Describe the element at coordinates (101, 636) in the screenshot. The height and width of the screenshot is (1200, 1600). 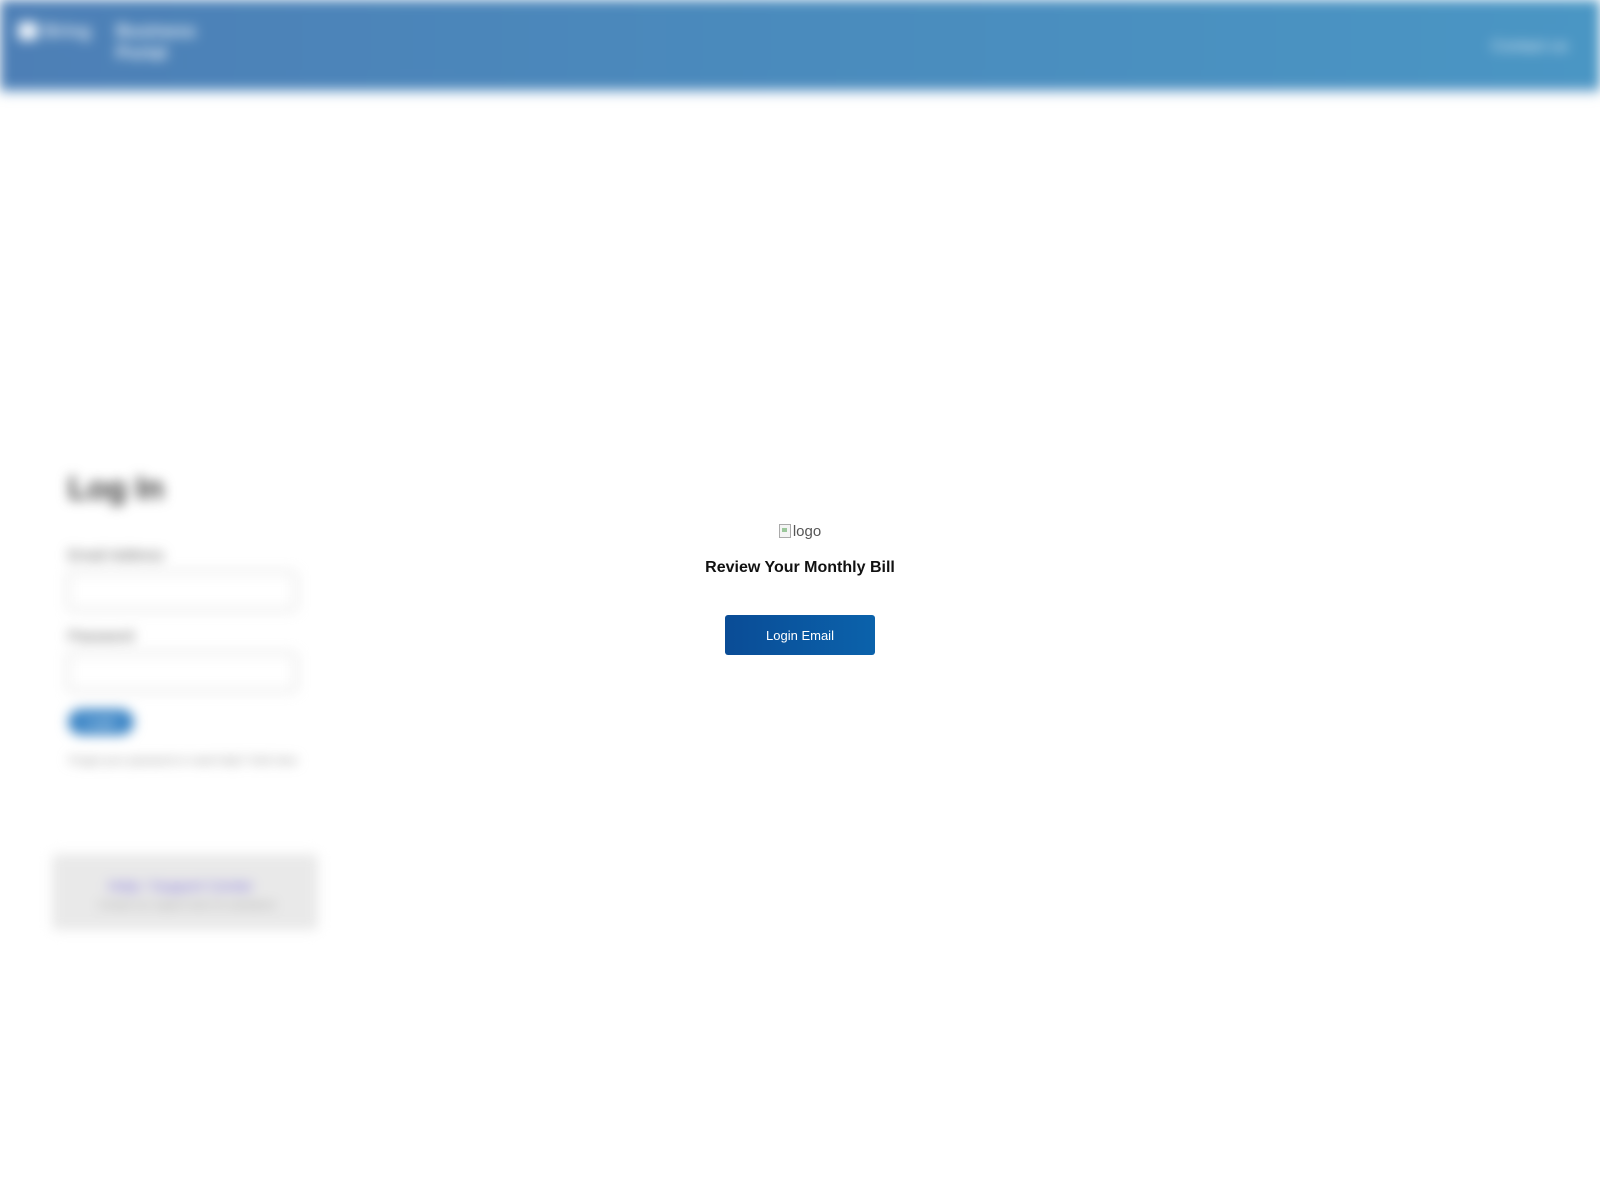
I see `password-label: Password` at that location.